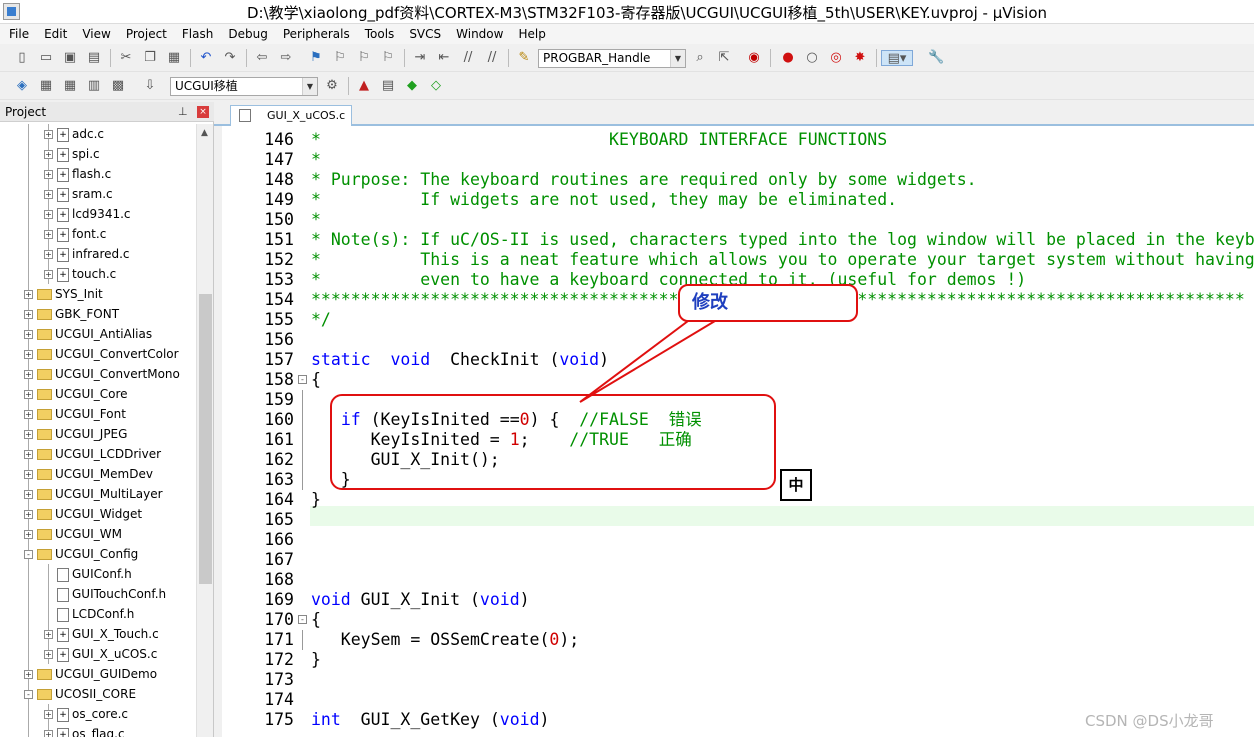  I want to click on tree-item: + UCGUI_MultiLayer, so click(93, 494).